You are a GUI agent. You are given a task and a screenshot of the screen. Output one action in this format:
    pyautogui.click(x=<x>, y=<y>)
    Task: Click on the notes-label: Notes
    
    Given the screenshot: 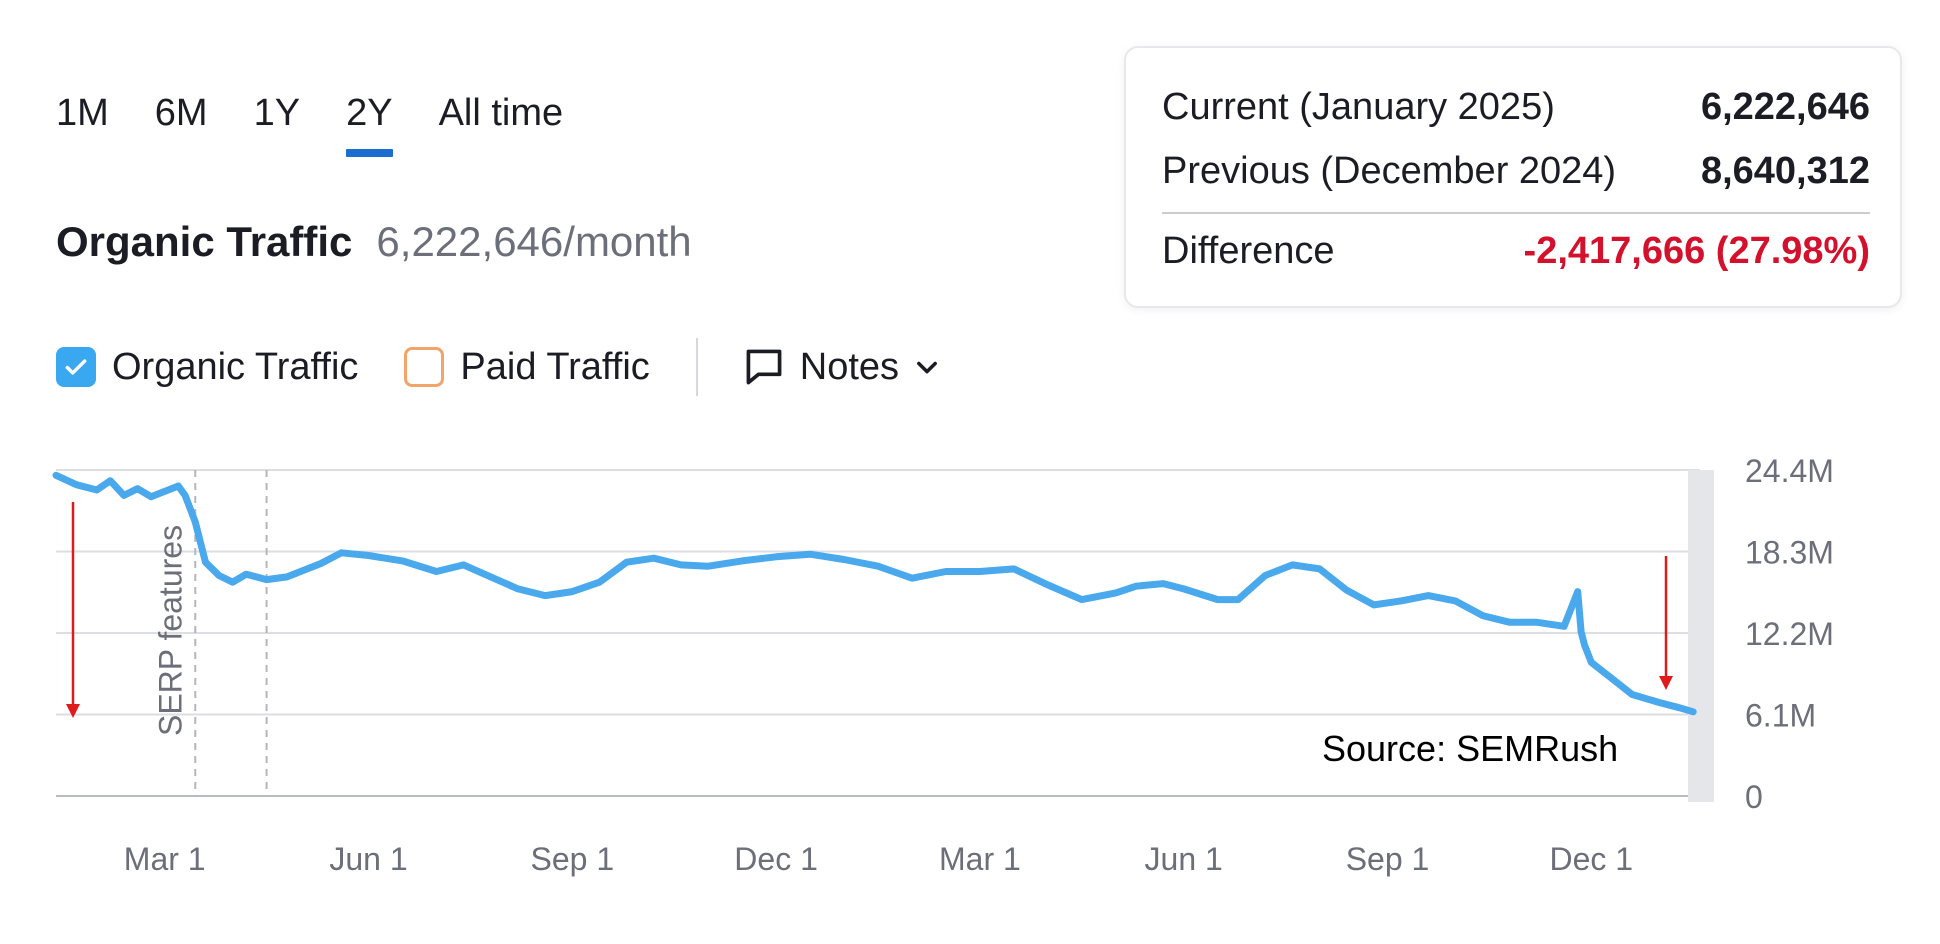 What is the action you would take?
    pyautogui.click(x=849, y=366)
    